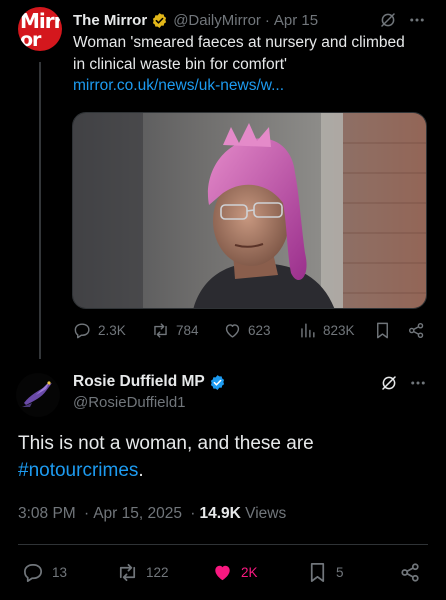 This screenshot has width=446, height=600. I want to click on bookmark-button: 5, so click(325, 572).